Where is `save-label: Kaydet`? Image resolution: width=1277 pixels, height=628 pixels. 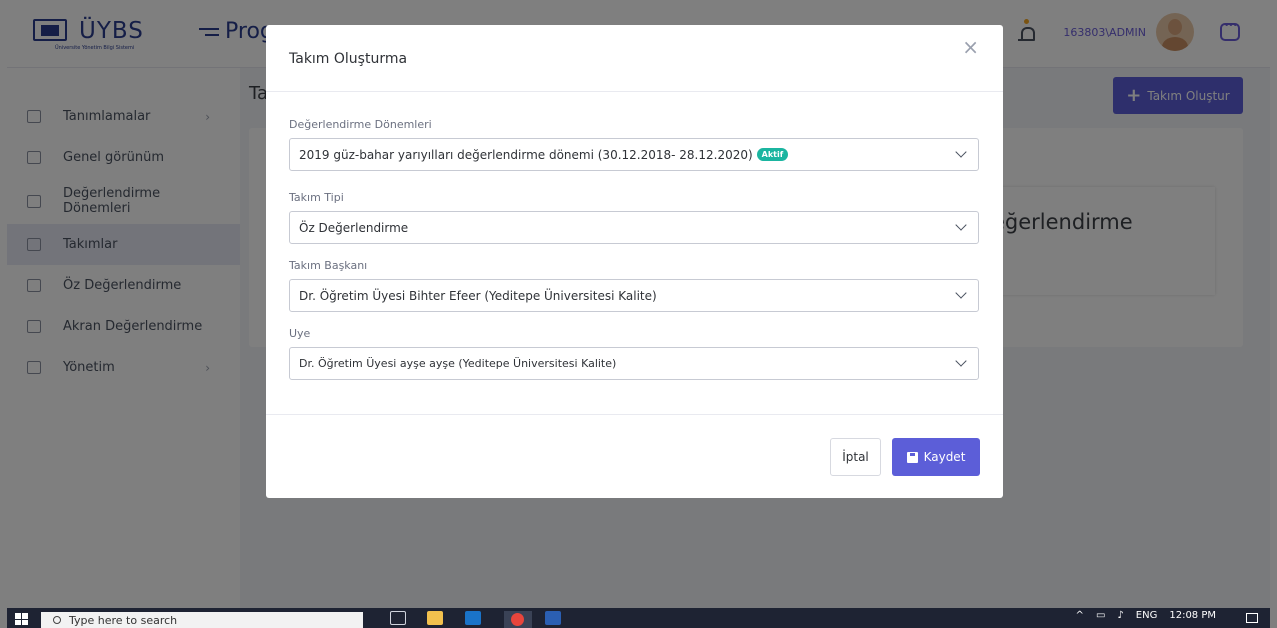 save-label: Kaydet is located at coordinates (944, 457).